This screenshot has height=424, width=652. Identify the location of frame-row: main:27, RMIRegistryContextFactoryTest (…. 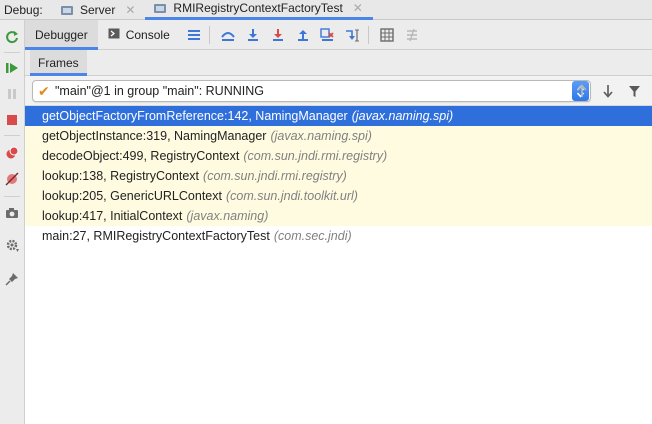
(338, 236).